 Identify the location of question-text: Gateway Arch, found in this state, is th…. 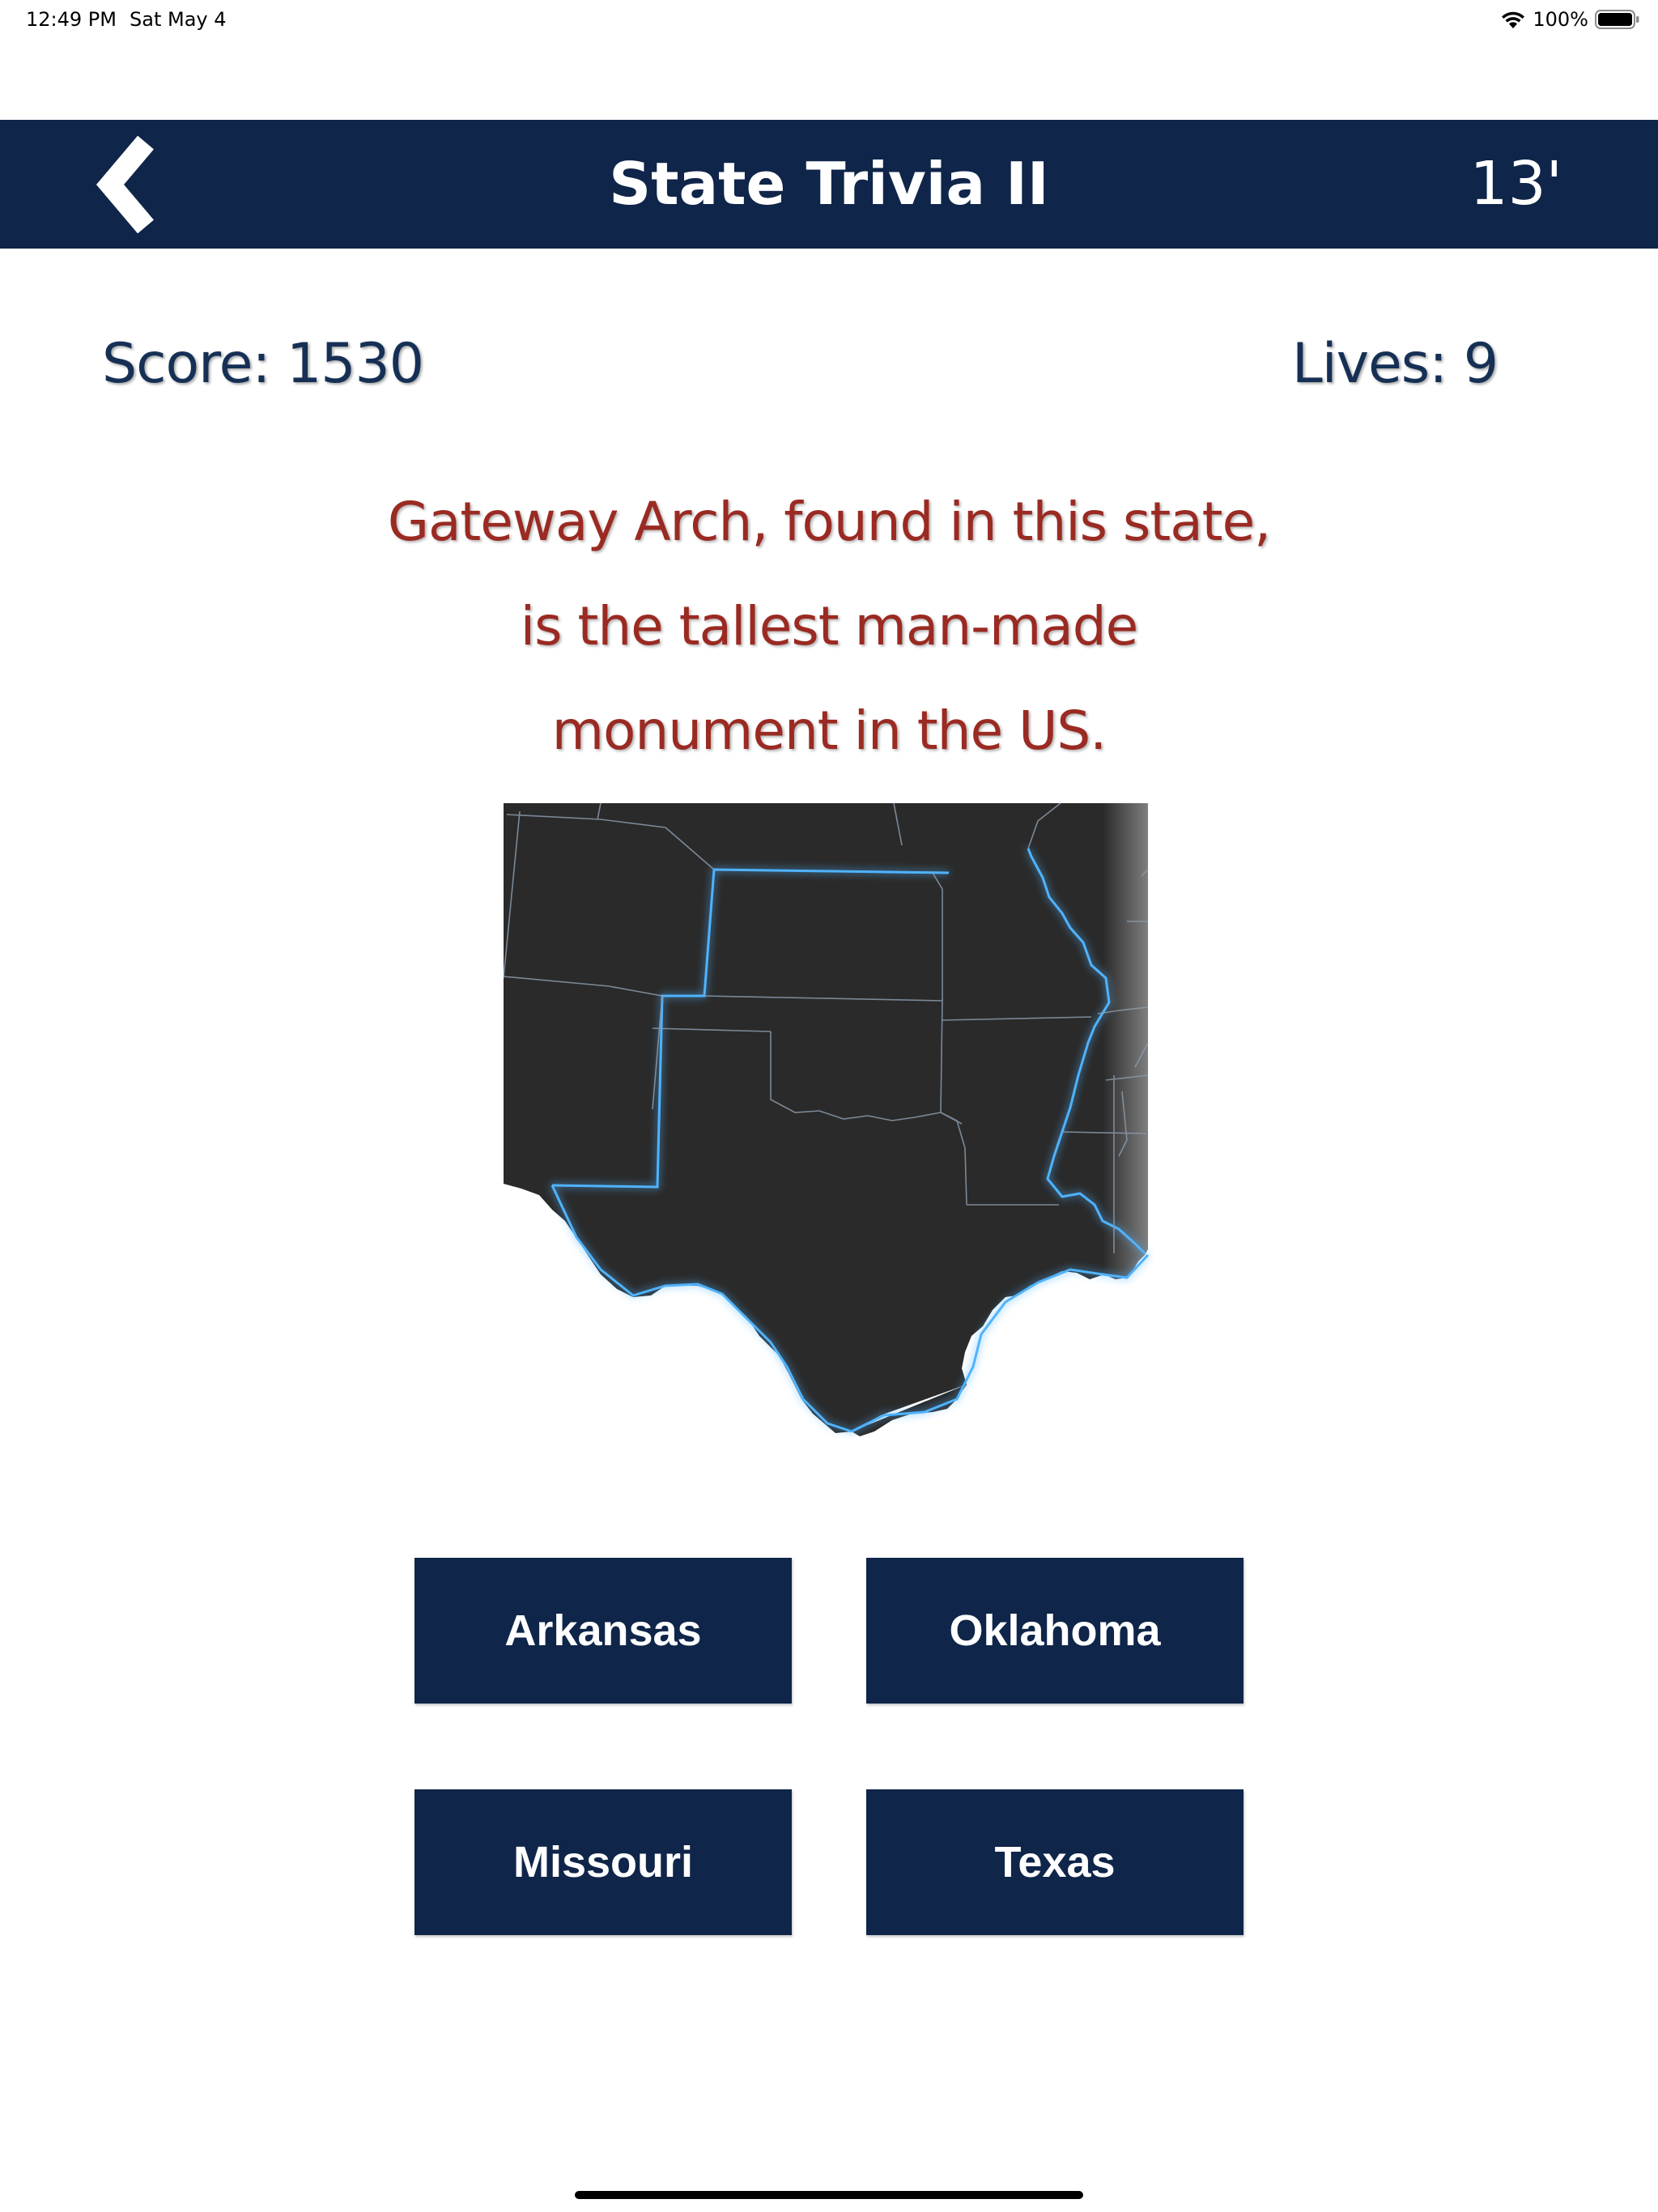
(829, 627).